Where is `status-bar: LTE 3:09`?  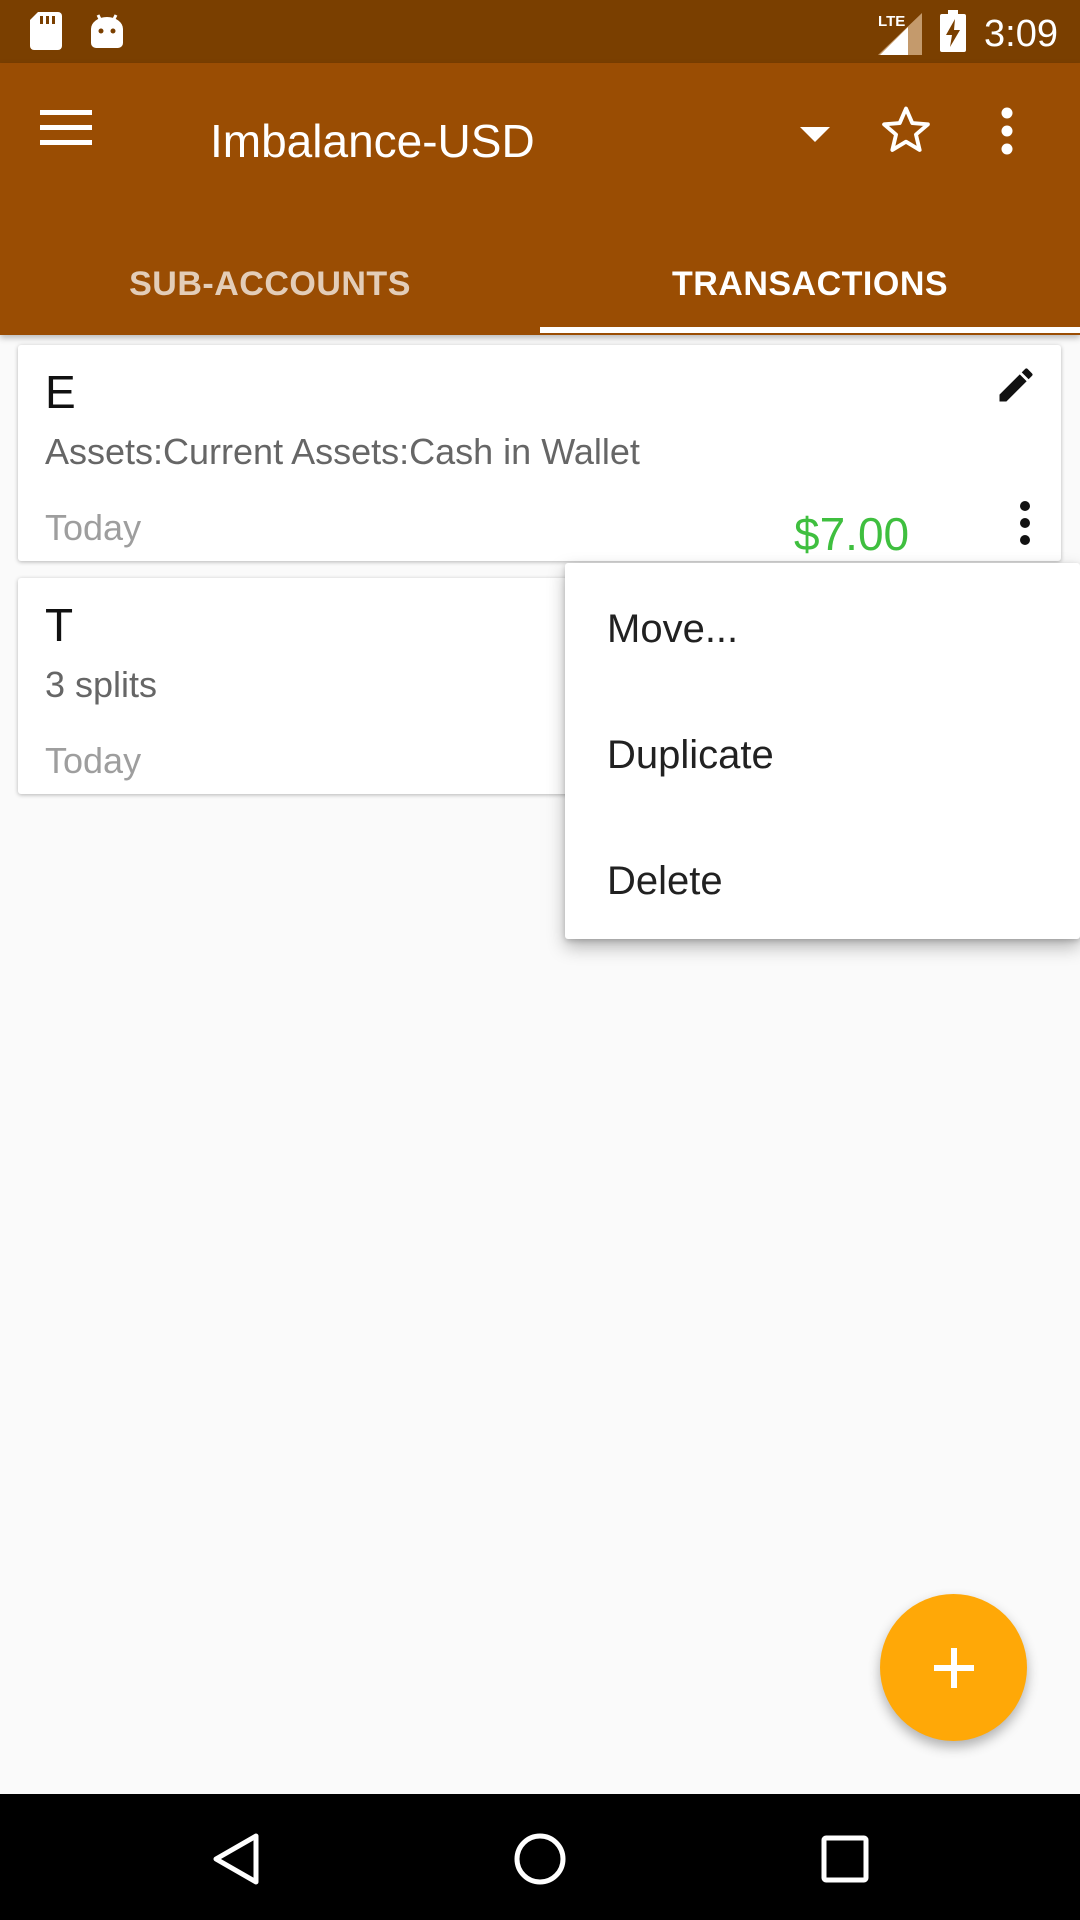
status-bar: LTE 3:09 is located at coordinates (540, 31).